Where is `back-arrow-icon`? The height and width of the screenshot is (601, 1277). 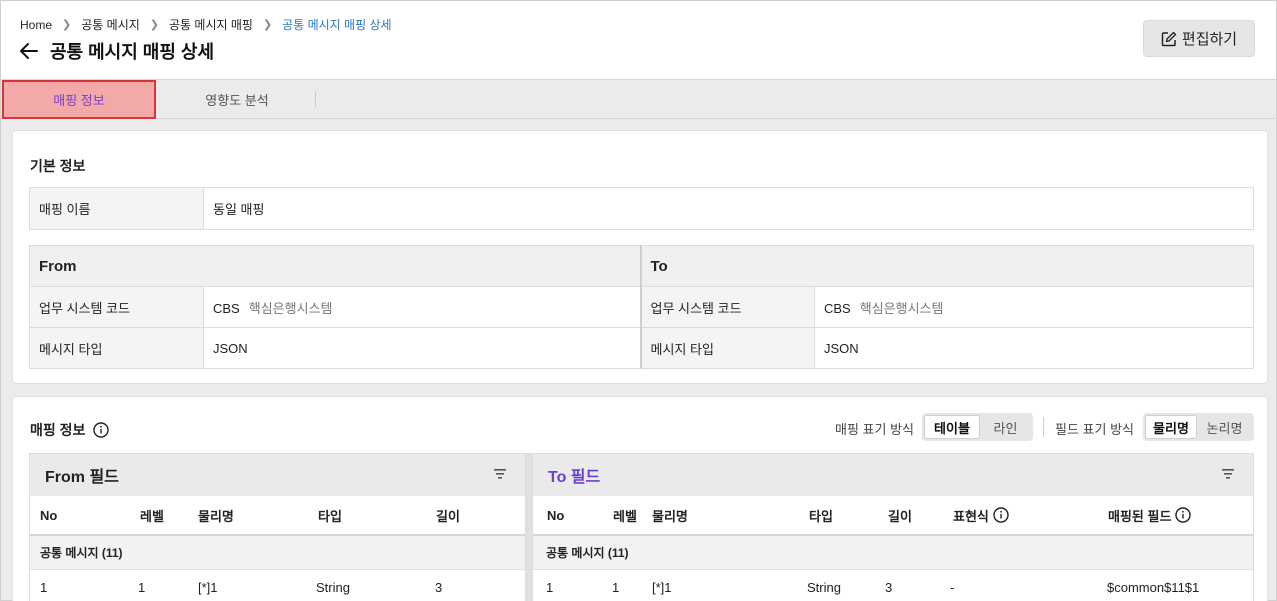
back-arrow-icon is located at coordinates (29, 51).